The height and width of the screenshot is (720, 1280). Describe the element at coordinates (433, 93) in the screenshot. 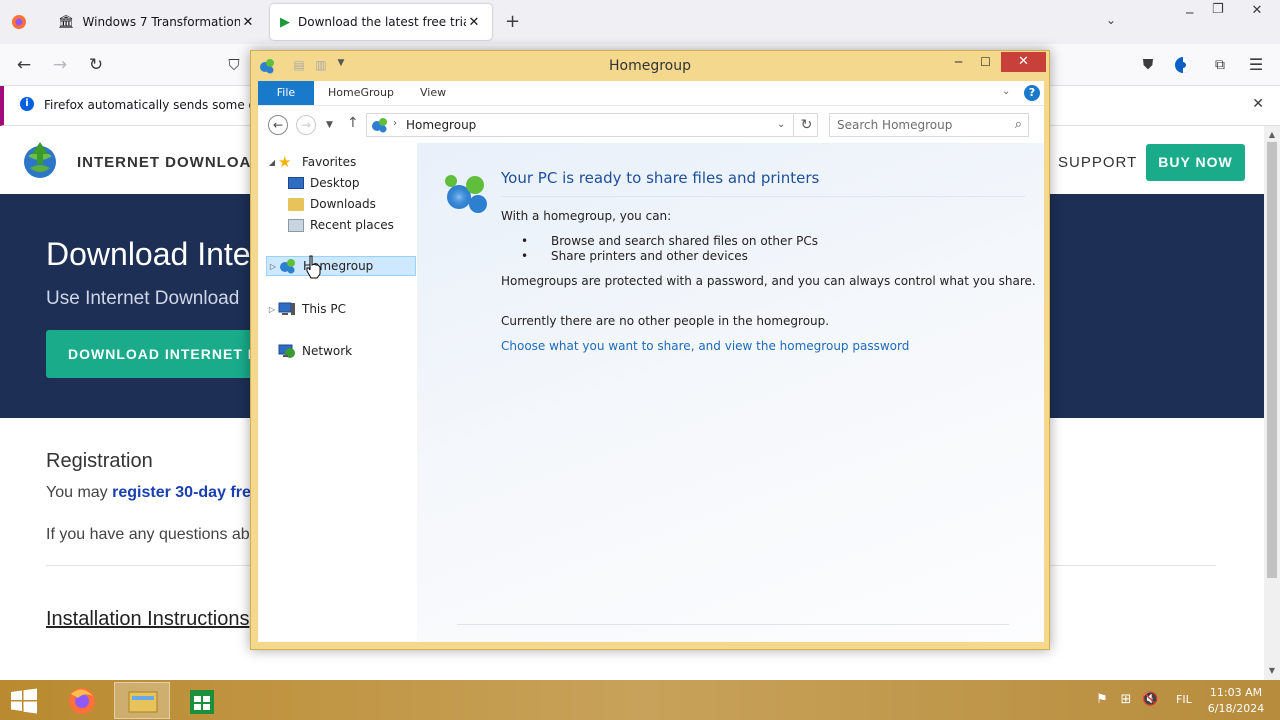

I see `tab-view: View` at that location.